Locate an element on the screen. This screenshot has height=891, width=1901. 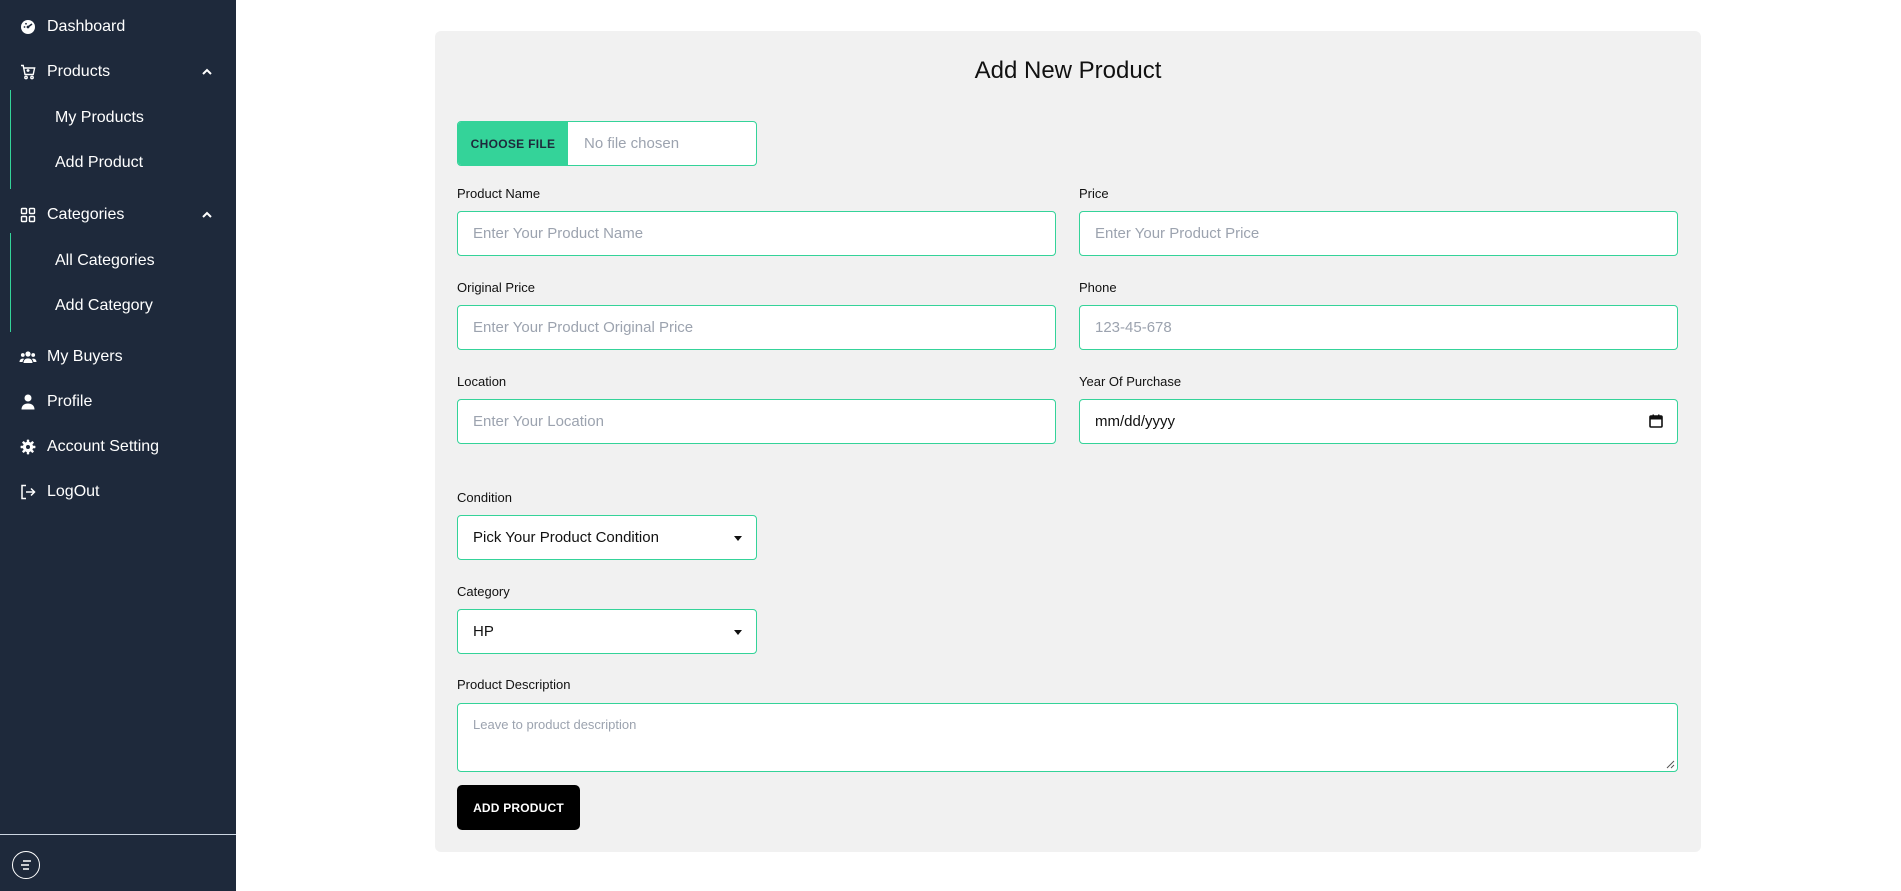
sidebar-subitem-add-category: Add Category is located at coordinates (104, 306).